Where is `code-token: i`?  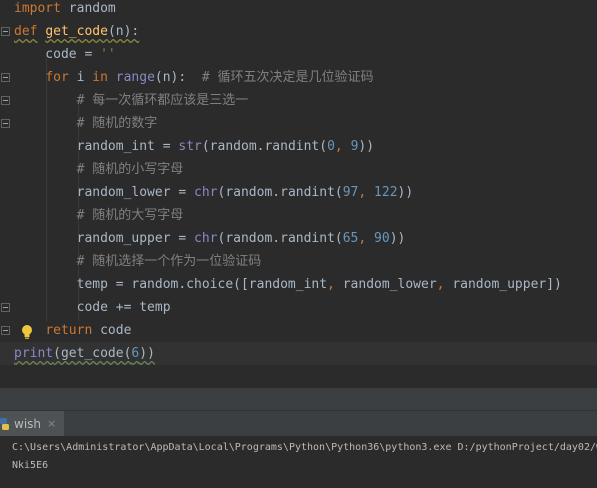
code-token: i is located at coordinates (80, 77).